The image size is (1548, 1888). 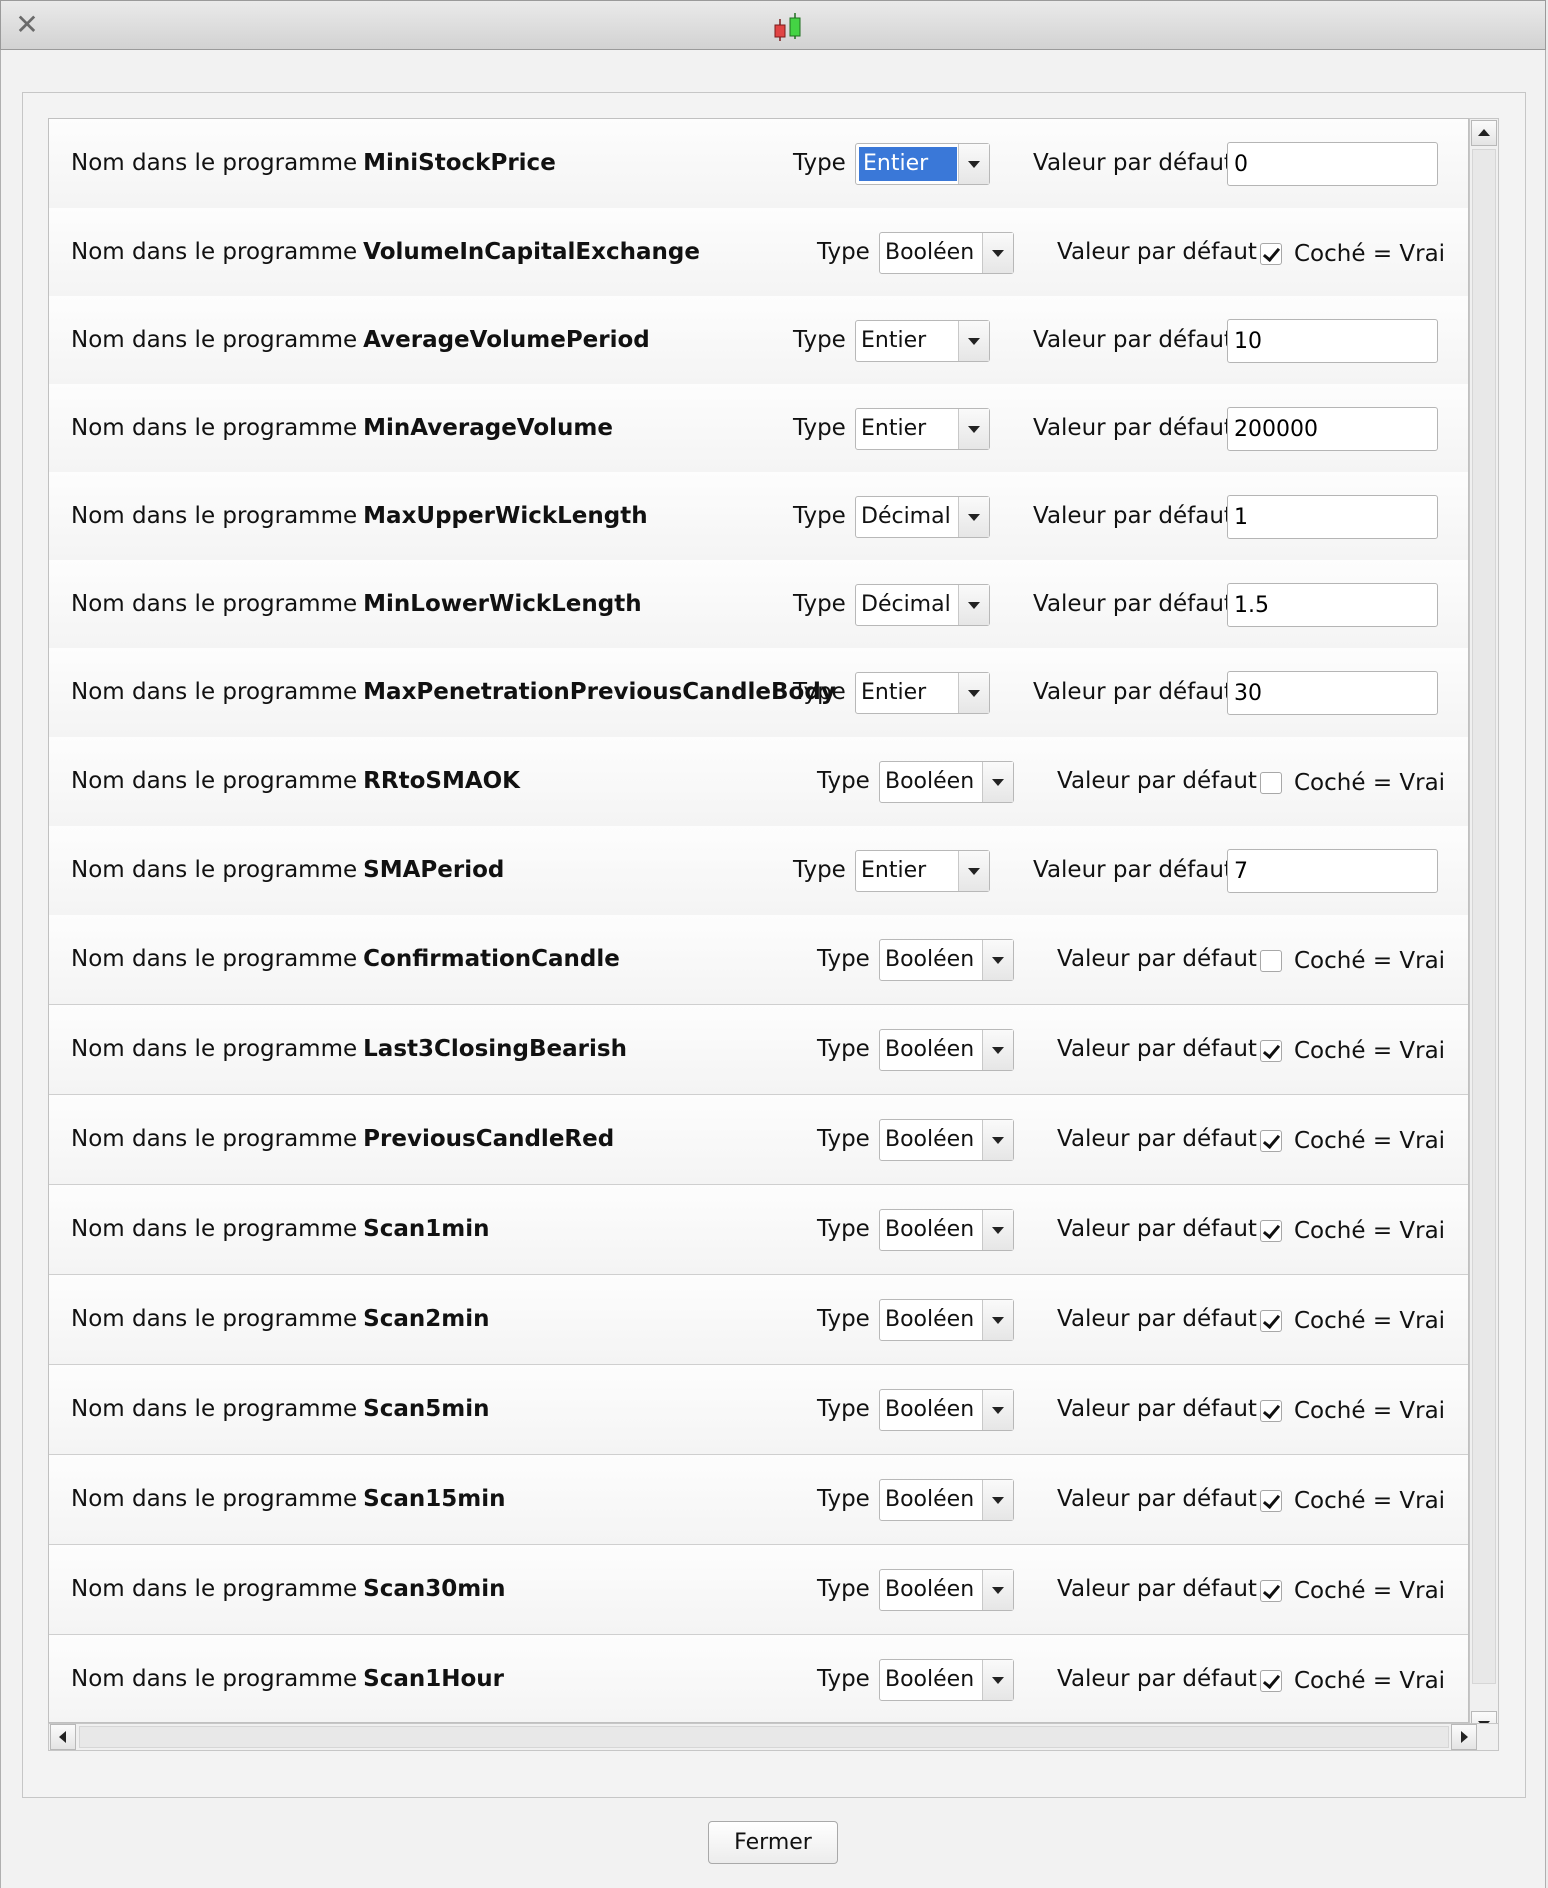 What do you see at coordinates (342, 428) in the screenshot?
I see `parameter-name-label: Nom dans le programme MinAverageVolume` at bounding box center [342, 428].